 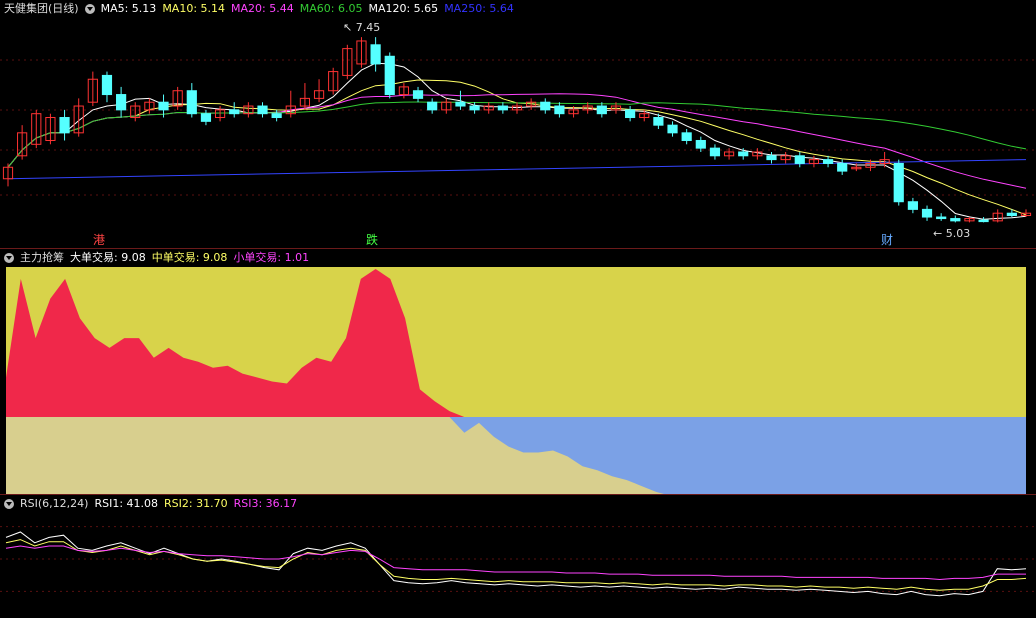 I want to click on small-order-label: 小单交易: 1.01, so click(x=271, y=257).